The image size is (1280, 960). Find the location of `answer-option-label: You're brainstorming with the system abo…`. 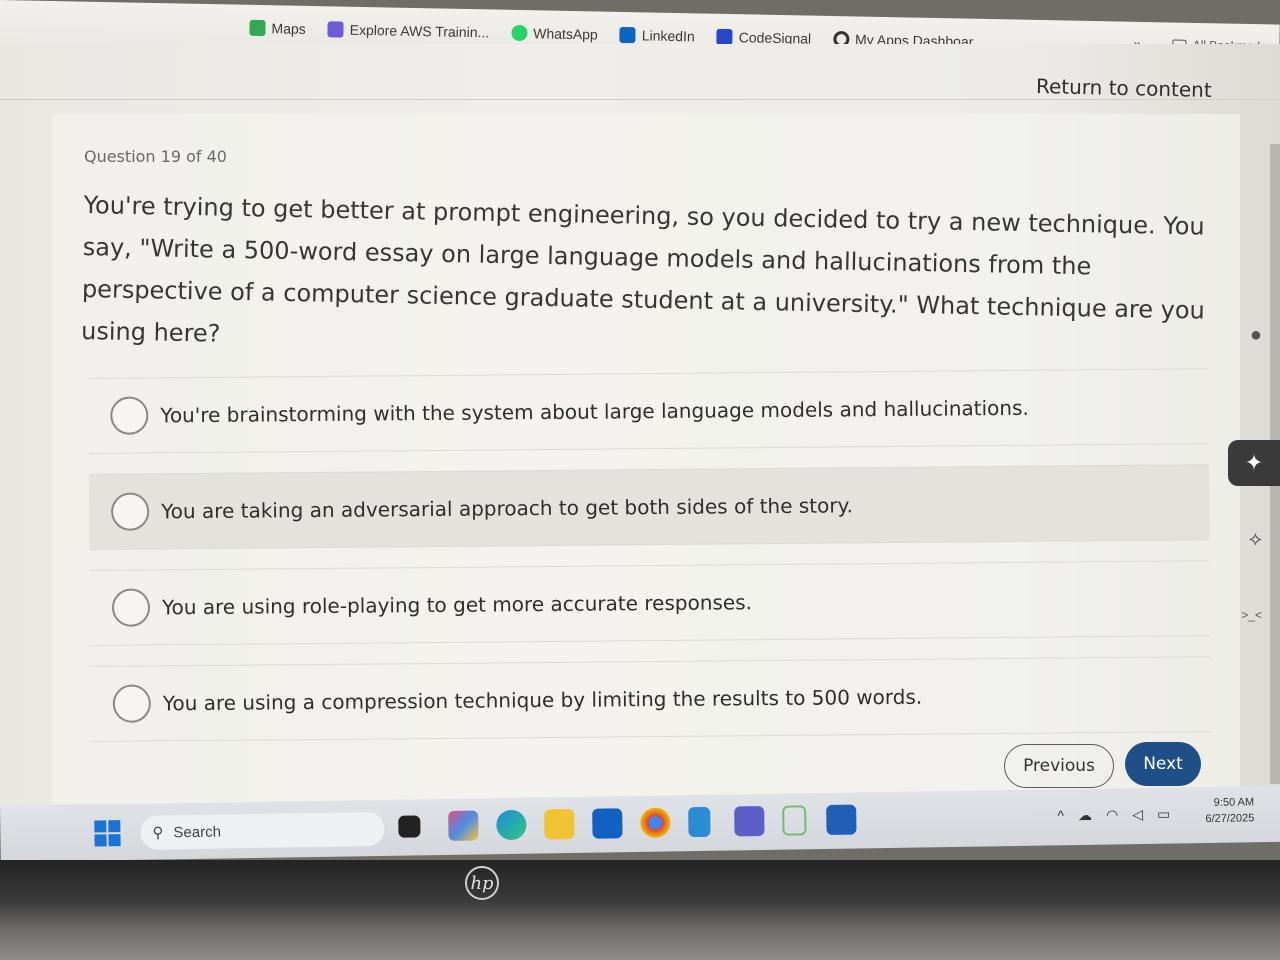

answer-option-label: You're brainstorming with the system abo… is located at coordinates (594, 411).